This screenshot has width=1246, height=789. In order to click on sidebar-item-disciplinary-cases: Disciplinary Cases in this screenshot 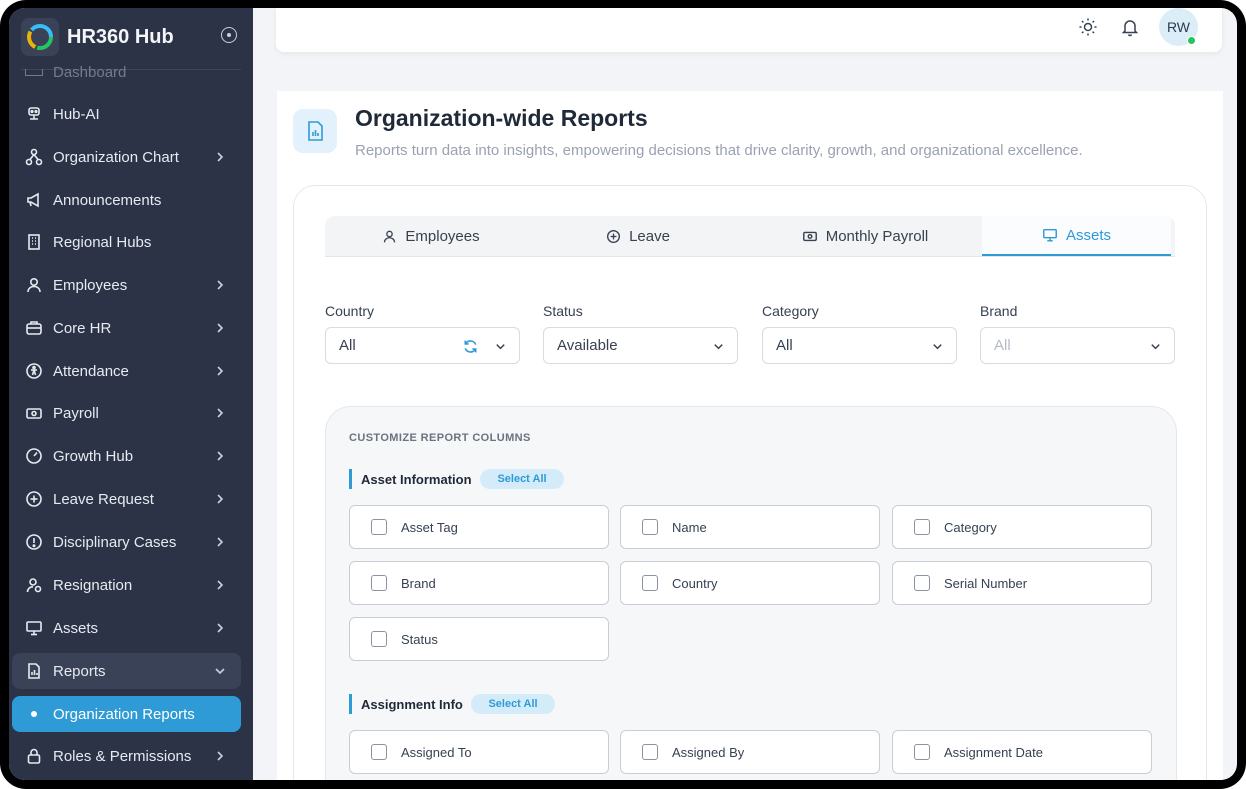, I will do `click(126, 542)`.